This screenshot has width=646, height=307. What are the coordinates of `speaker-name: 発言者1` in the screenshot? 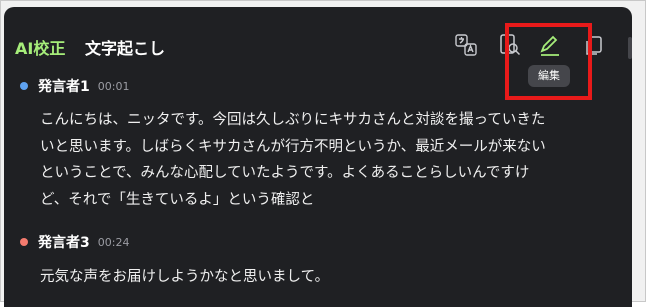 It's located at (64, 86).